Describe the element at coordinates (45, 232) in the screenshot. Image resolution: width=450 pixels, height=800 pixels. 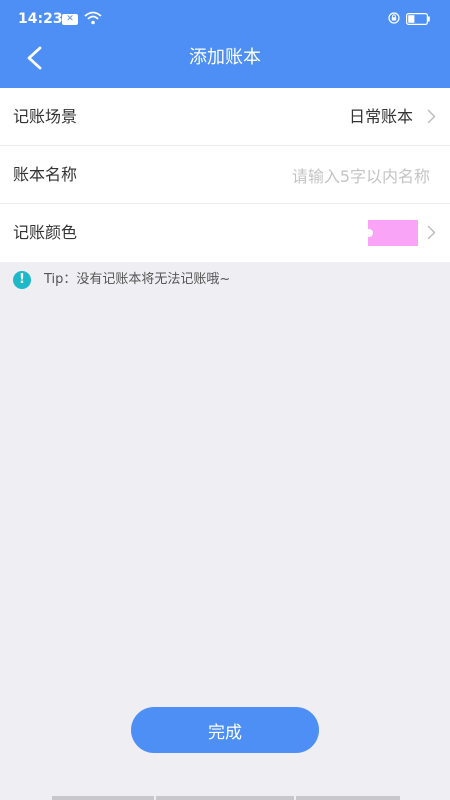
I see `color-label: 记账颜色` at that location.